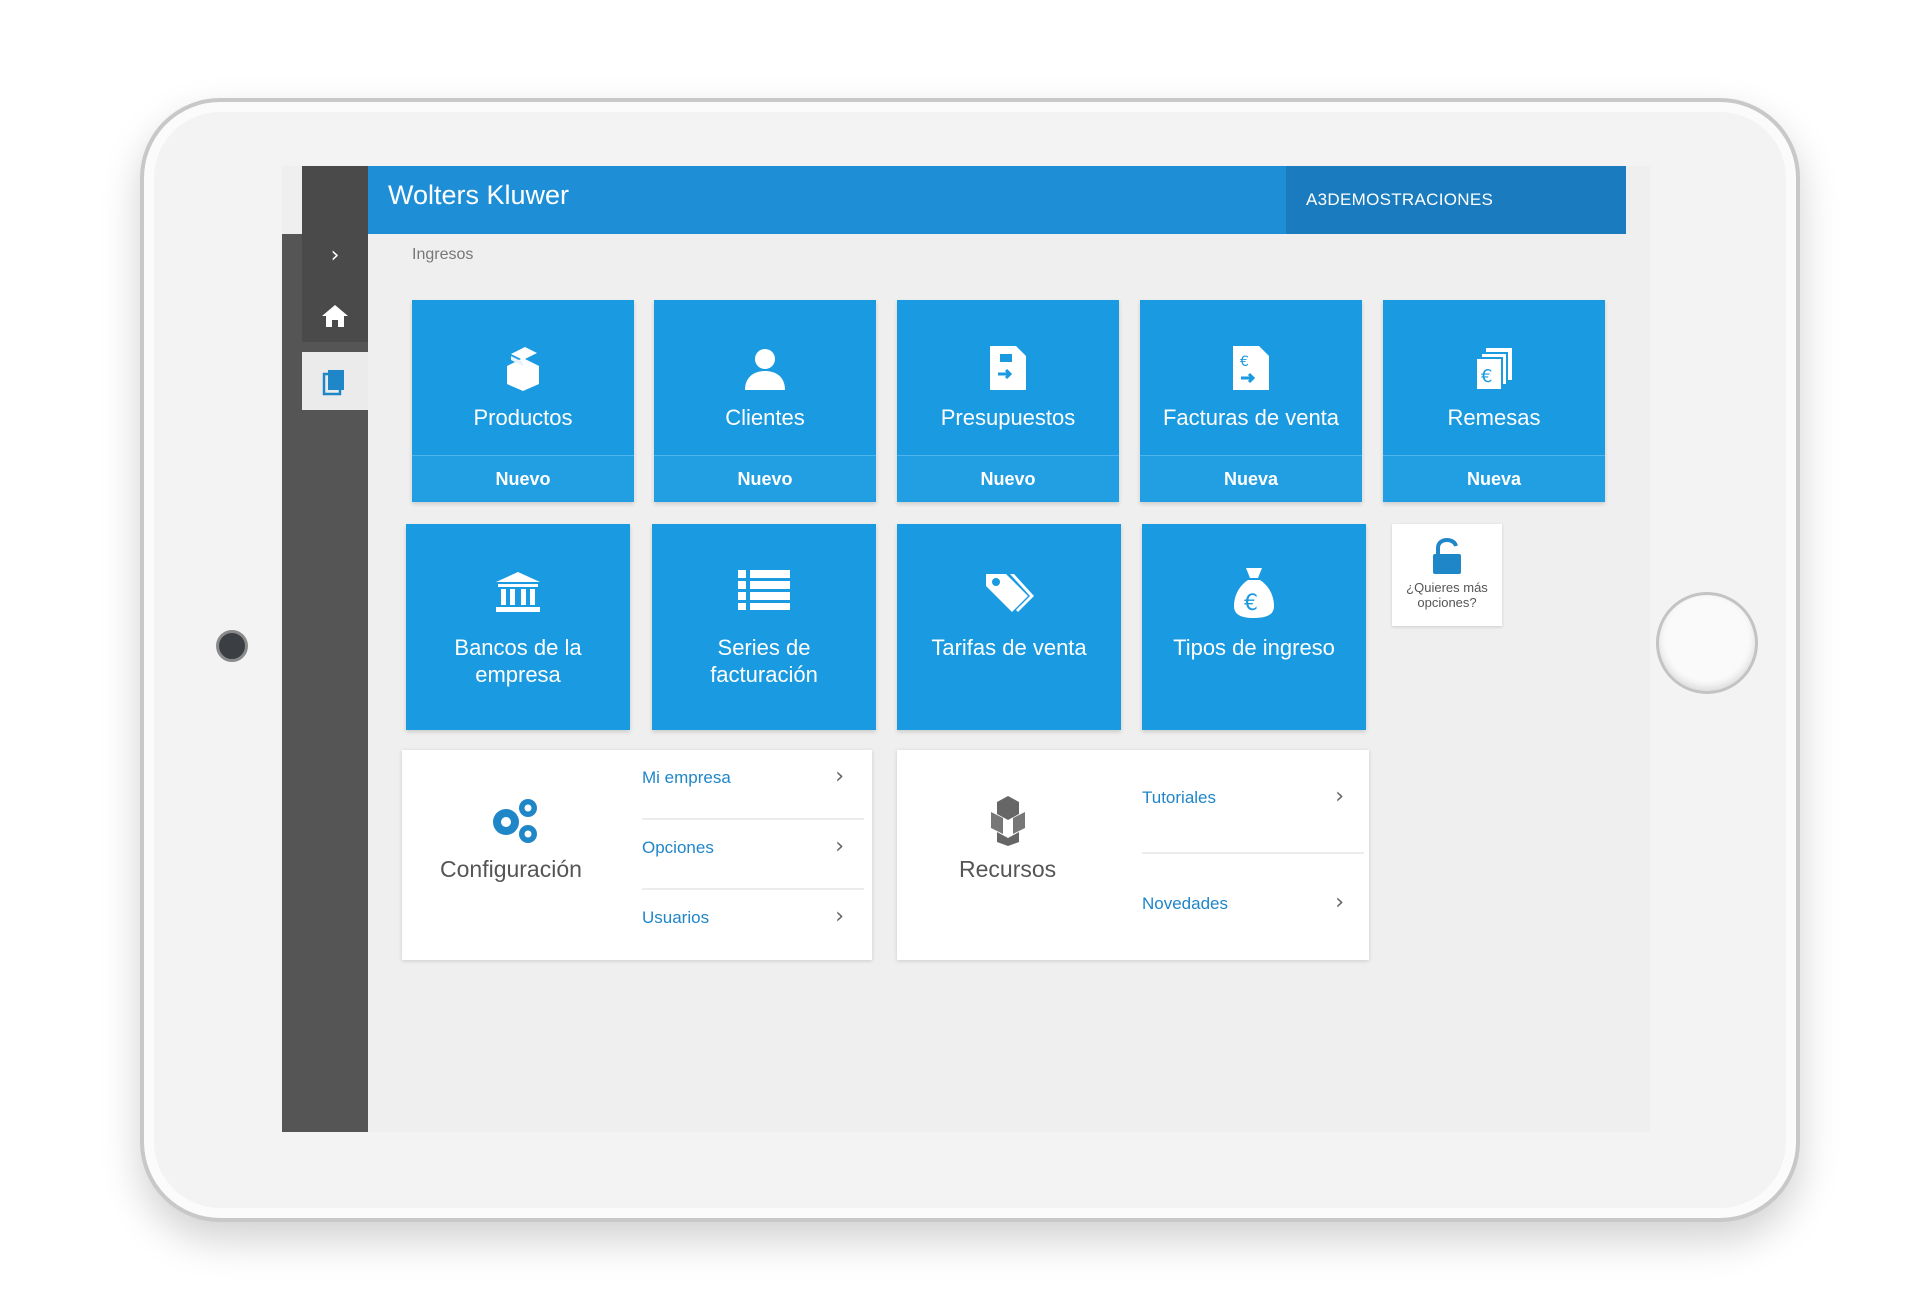 The height and width of the screenshot is (1305, 1920). Describe the element at coordinates (1009, 647) in the screenshot. I see `tile-label: Tarifas de venta` at that location.